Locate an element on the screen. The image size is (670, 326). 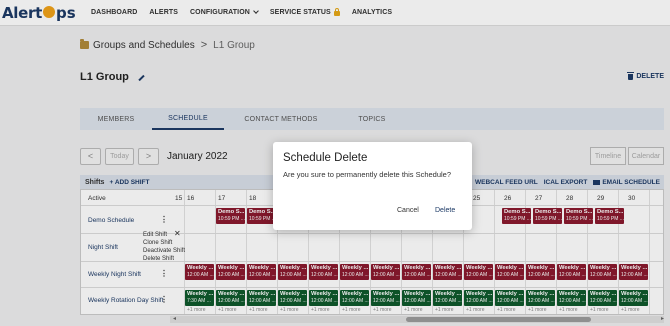
cancel-button: Cancel is located at coordinates (408, 210).